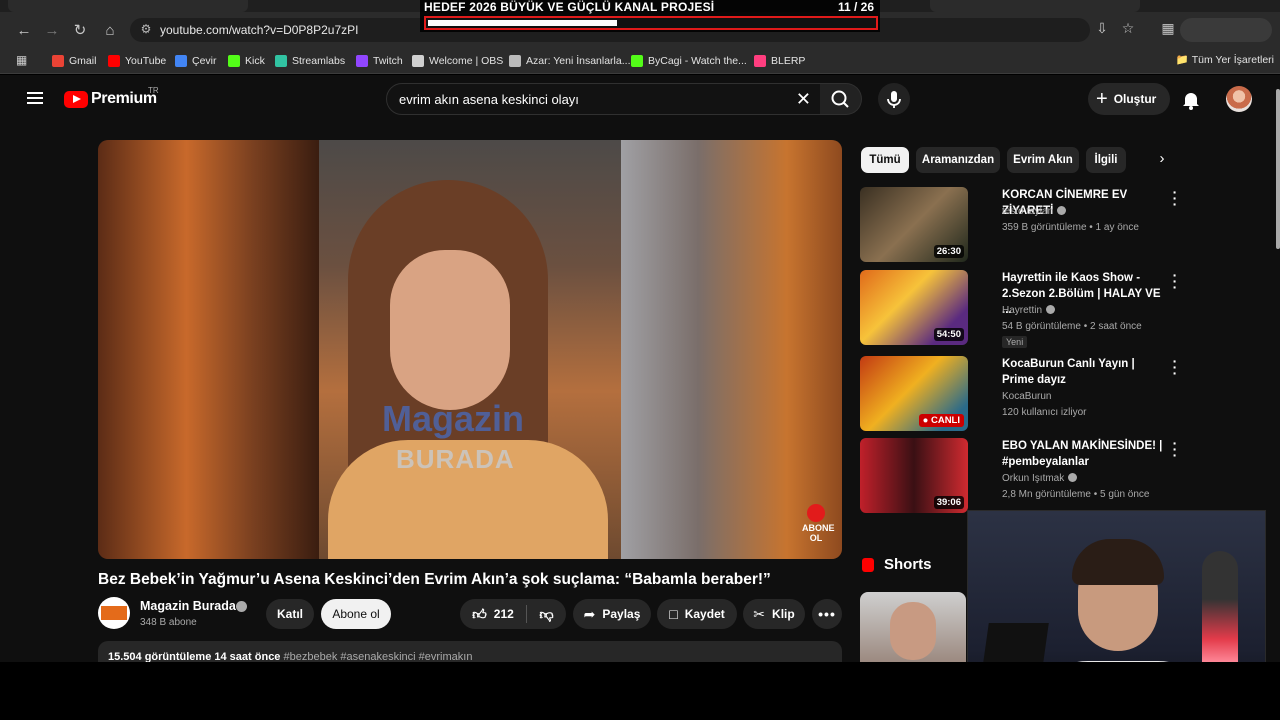 This screenshot has width=1280, height=720. I want to click on chip-evrim-akin: Evrim Akın, so click(1043, 160).